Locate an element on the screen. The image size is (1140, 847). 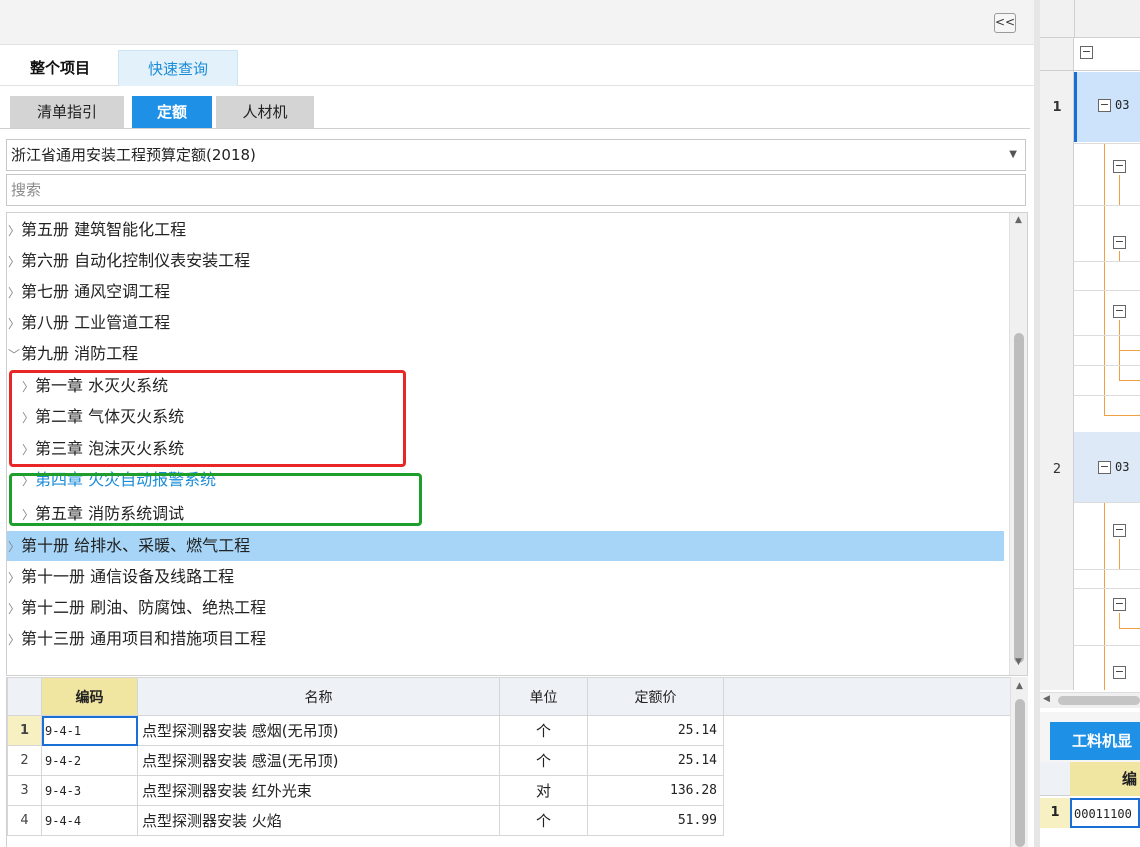
collapse-panel-button: << is located at coordinates (1005, 23).